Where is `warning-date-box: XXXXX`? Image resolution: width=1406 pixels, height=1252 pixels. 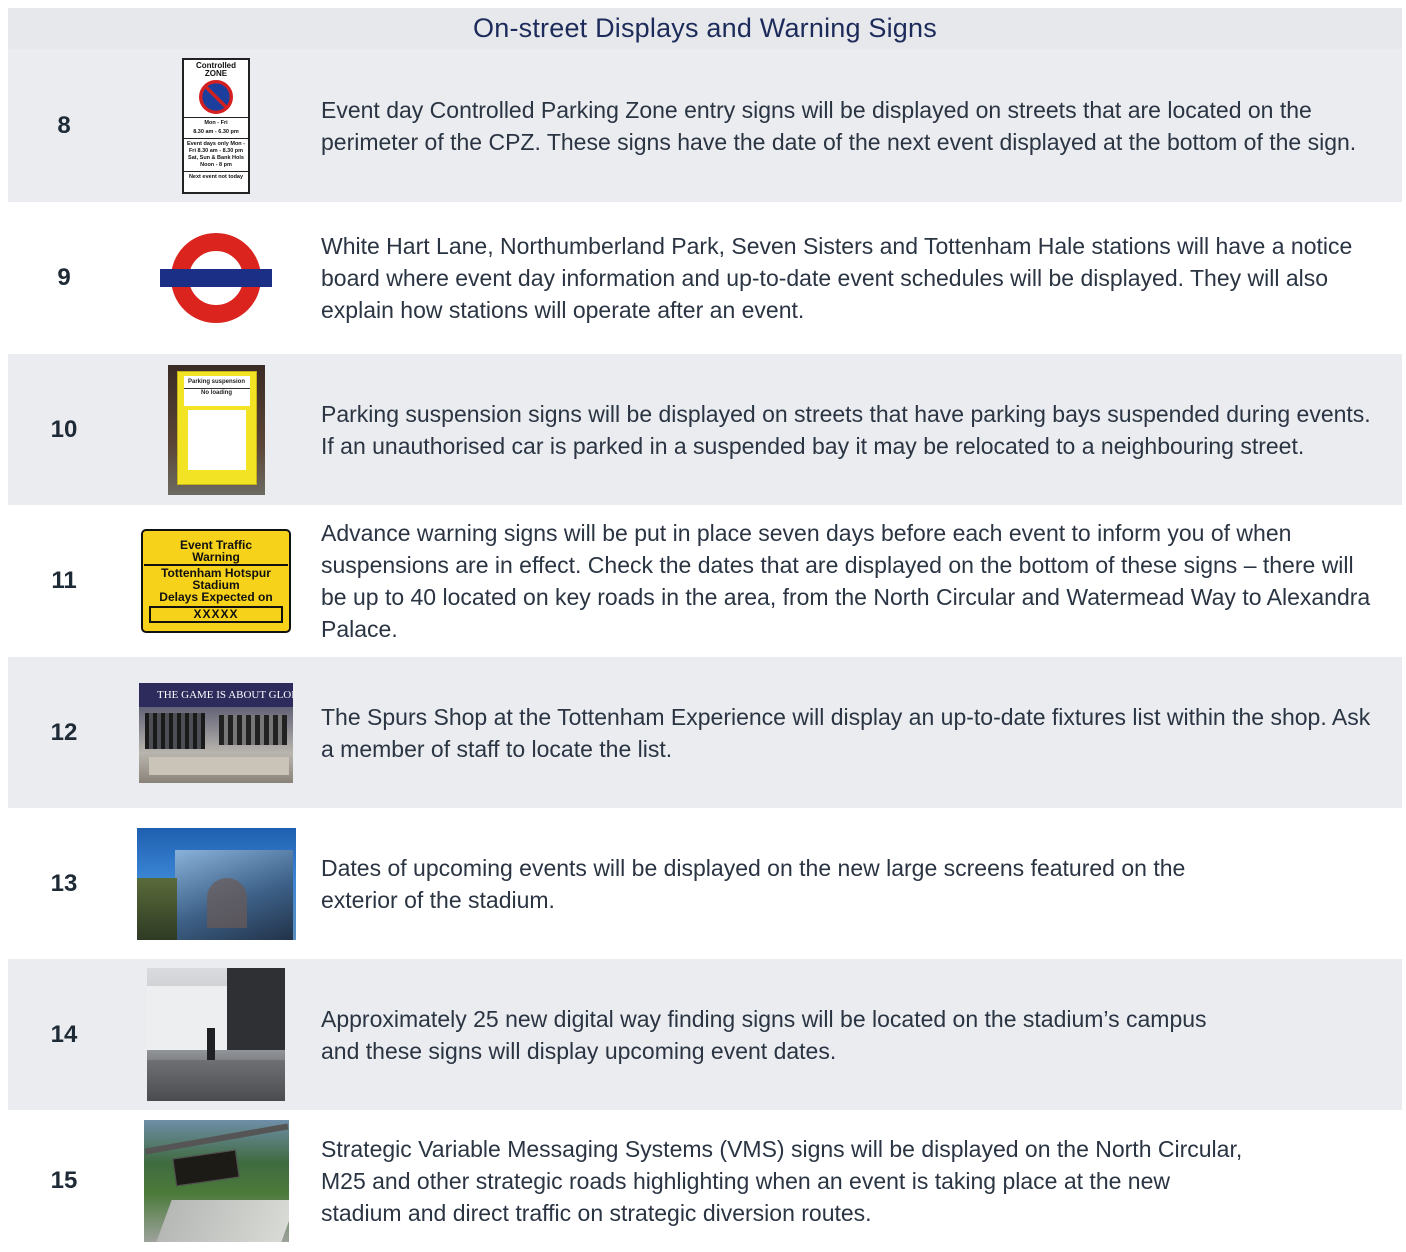 warning-date-box: XXXXX is located at coordinates (216, 614).